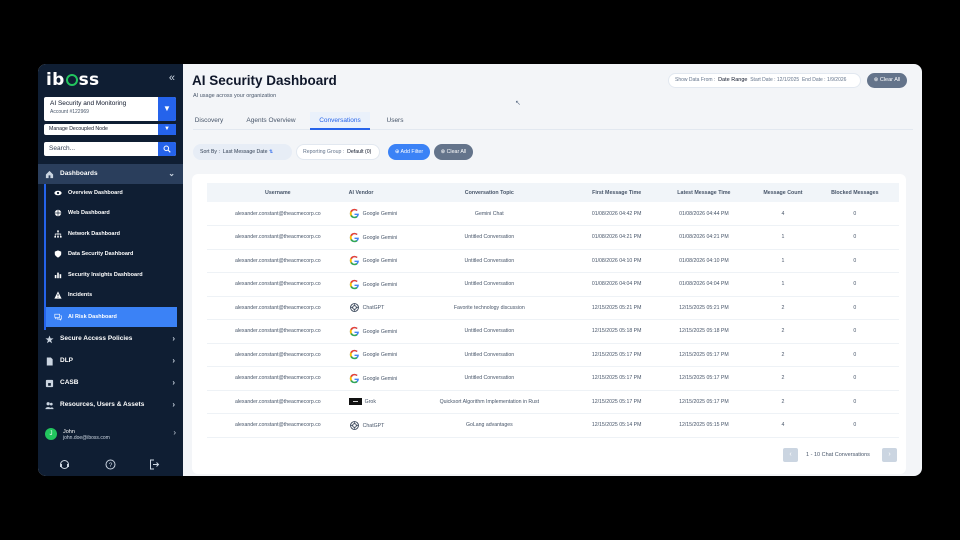 The height and width of the screenshot is (540, 960). Describe the element at coordinates (119, 254) in the screenshot. I see `sidebar-item-data-security-dashboard: Data Security Dashboard` at that location.